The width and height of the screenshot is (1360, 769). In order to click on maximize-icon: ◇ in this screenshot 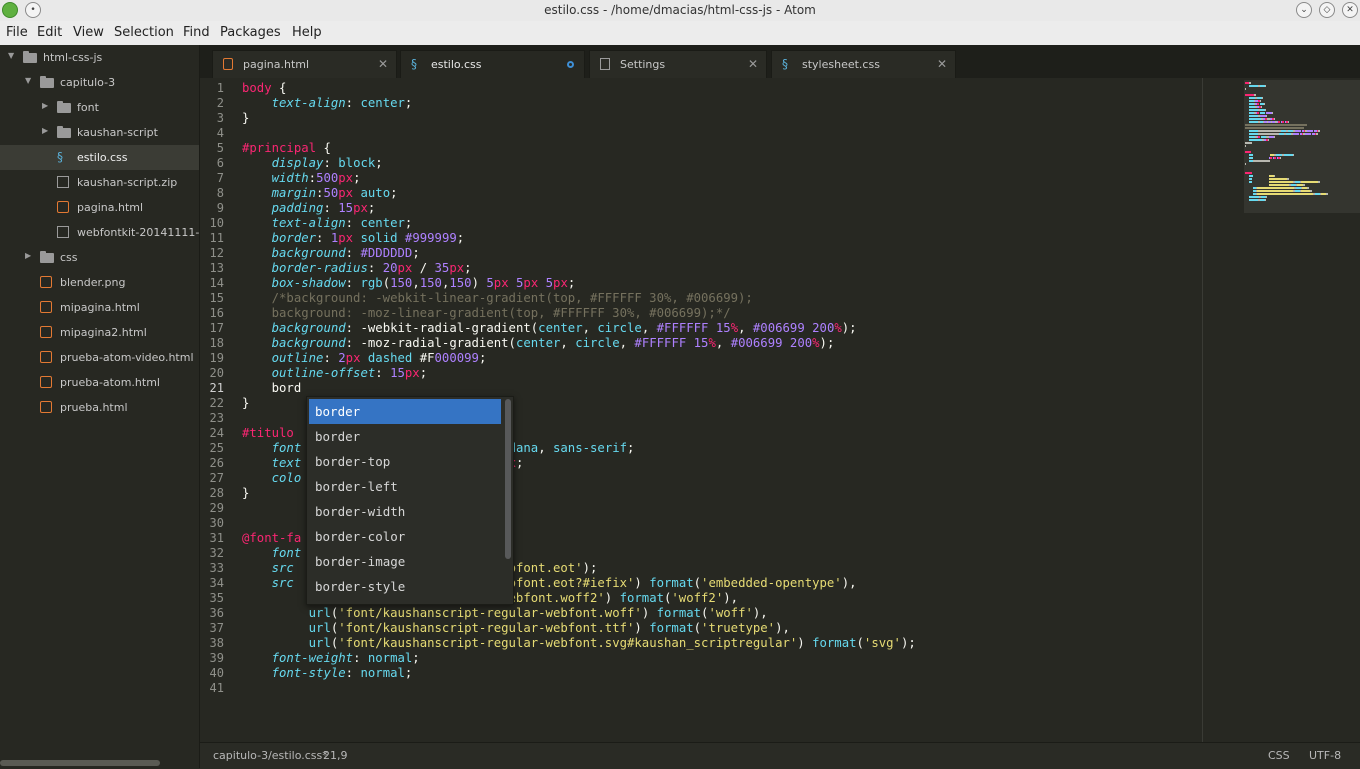, I will do `click(1327, 10)`.